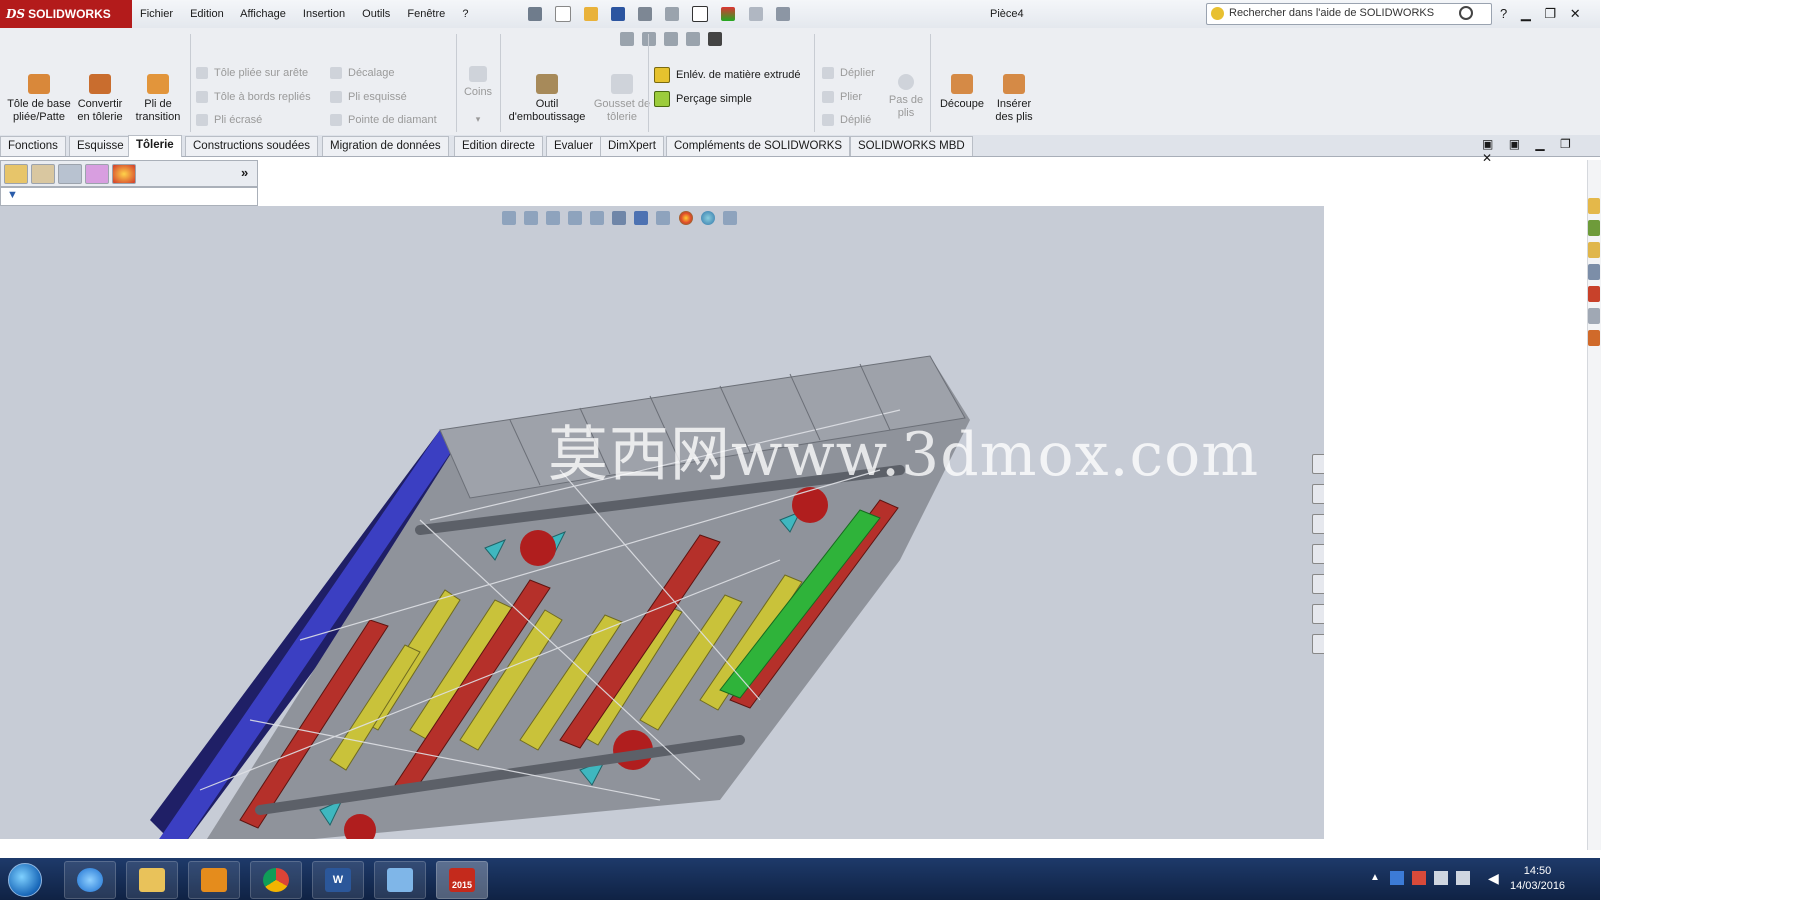 Image resolution: width=1809 pixels, height=902 pixels. What do you see at coordinates (782, 14) in the screenshot?
I see `options-icon` at bounding box center [782, 14].